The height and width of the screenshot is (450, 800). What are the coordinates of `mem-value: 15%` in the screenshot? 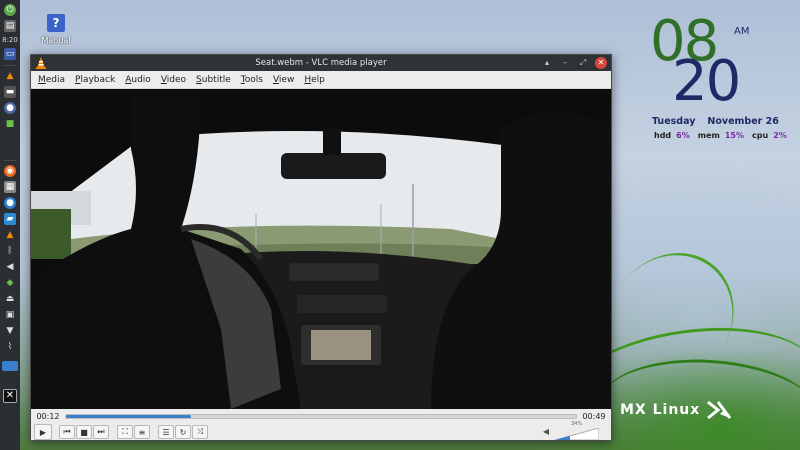 It's located at (734, 135).